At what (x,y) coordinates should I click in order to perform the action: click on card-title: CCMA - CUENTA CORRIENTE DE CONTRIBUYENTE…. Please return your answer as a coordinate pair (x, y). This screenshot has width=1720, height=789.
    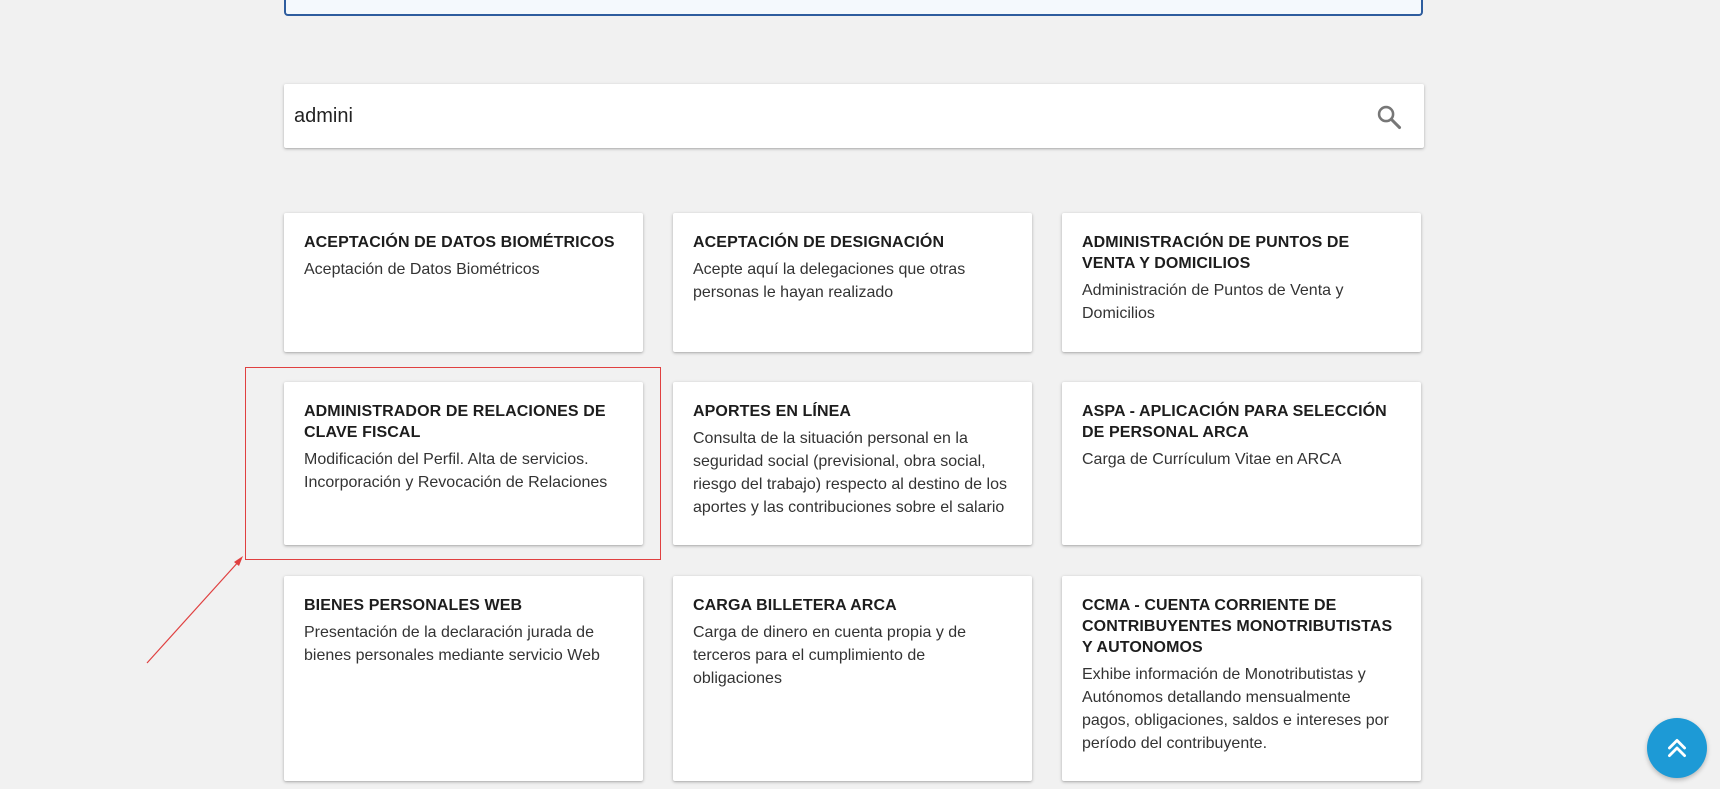
    Looking at the image, I should click on (1237, 626).